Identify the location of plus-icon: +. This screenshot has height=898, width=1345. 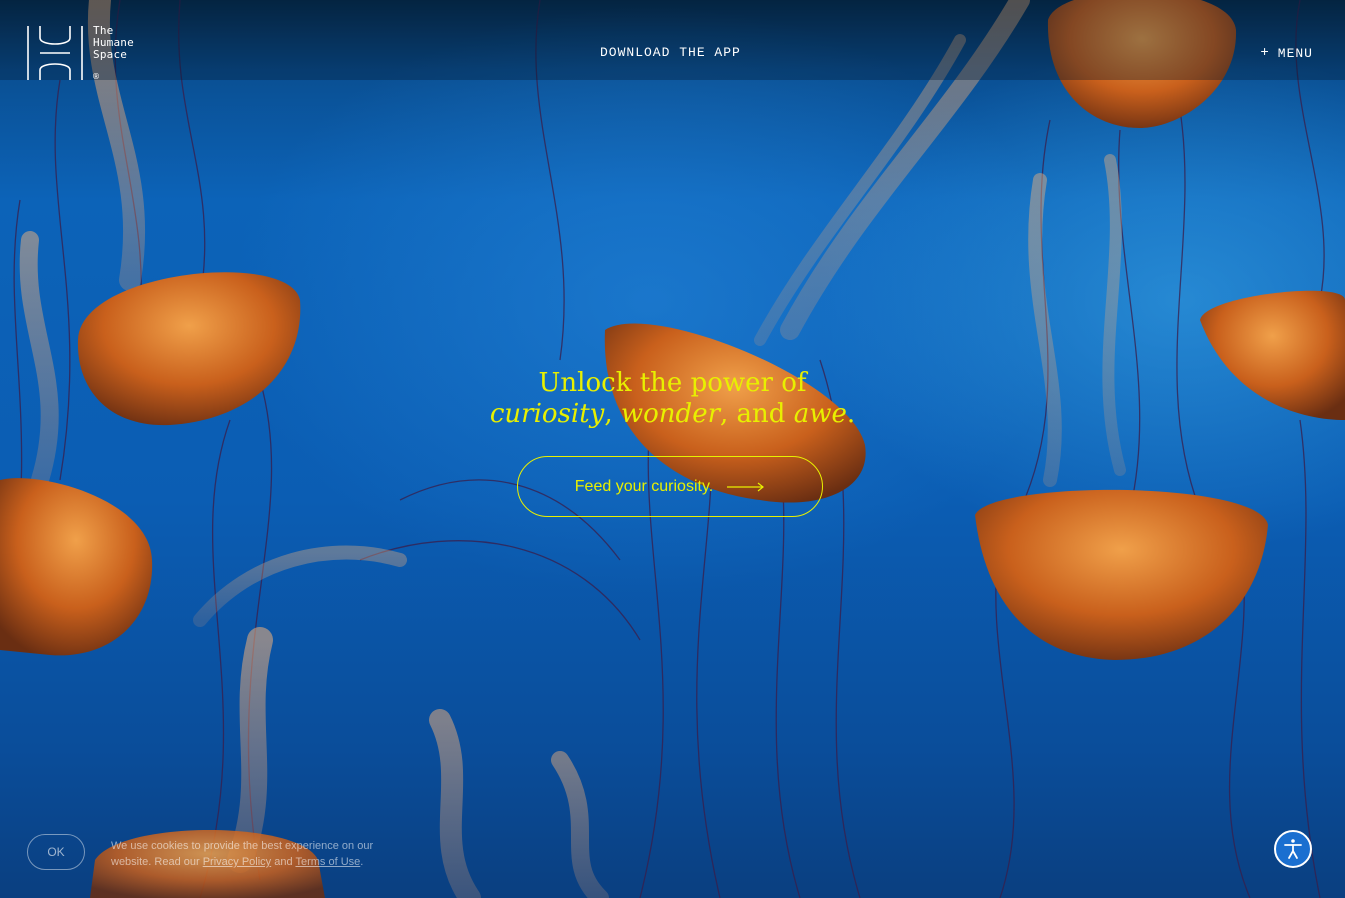
(1265, 53).